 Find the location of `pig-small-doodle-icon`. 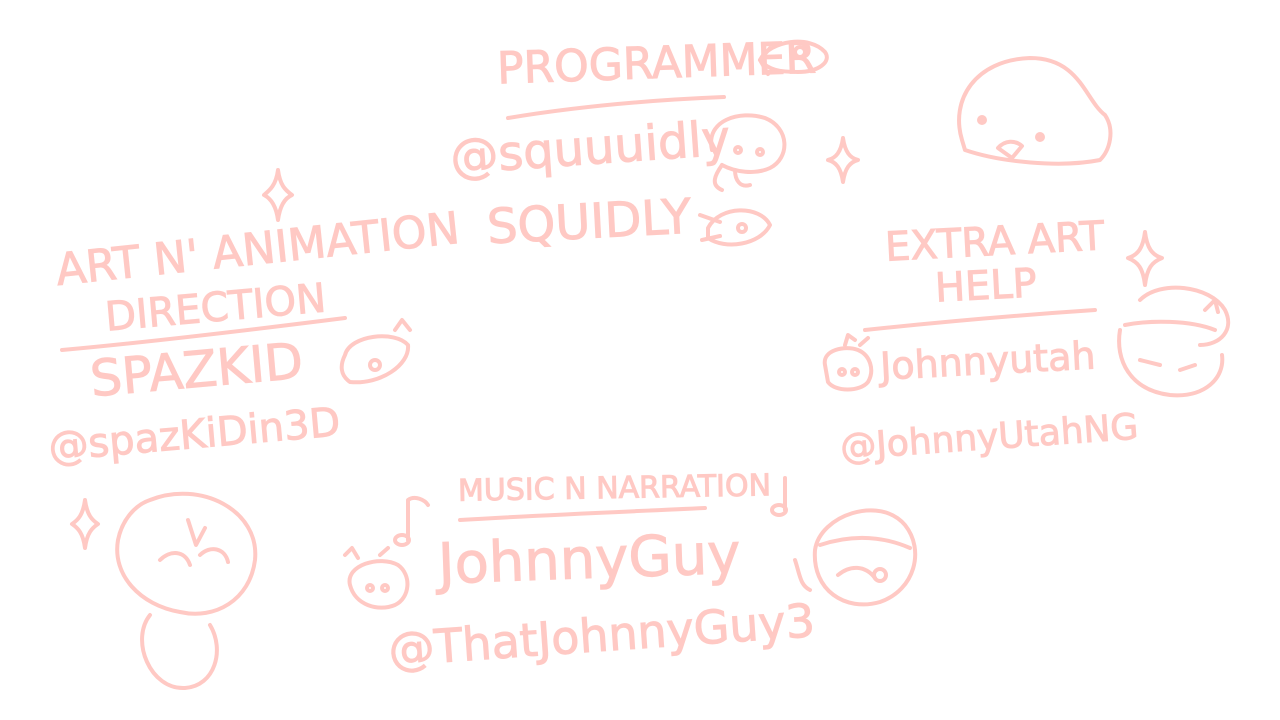

pig-small-doodle-icon is located at coordinates (376, 578).